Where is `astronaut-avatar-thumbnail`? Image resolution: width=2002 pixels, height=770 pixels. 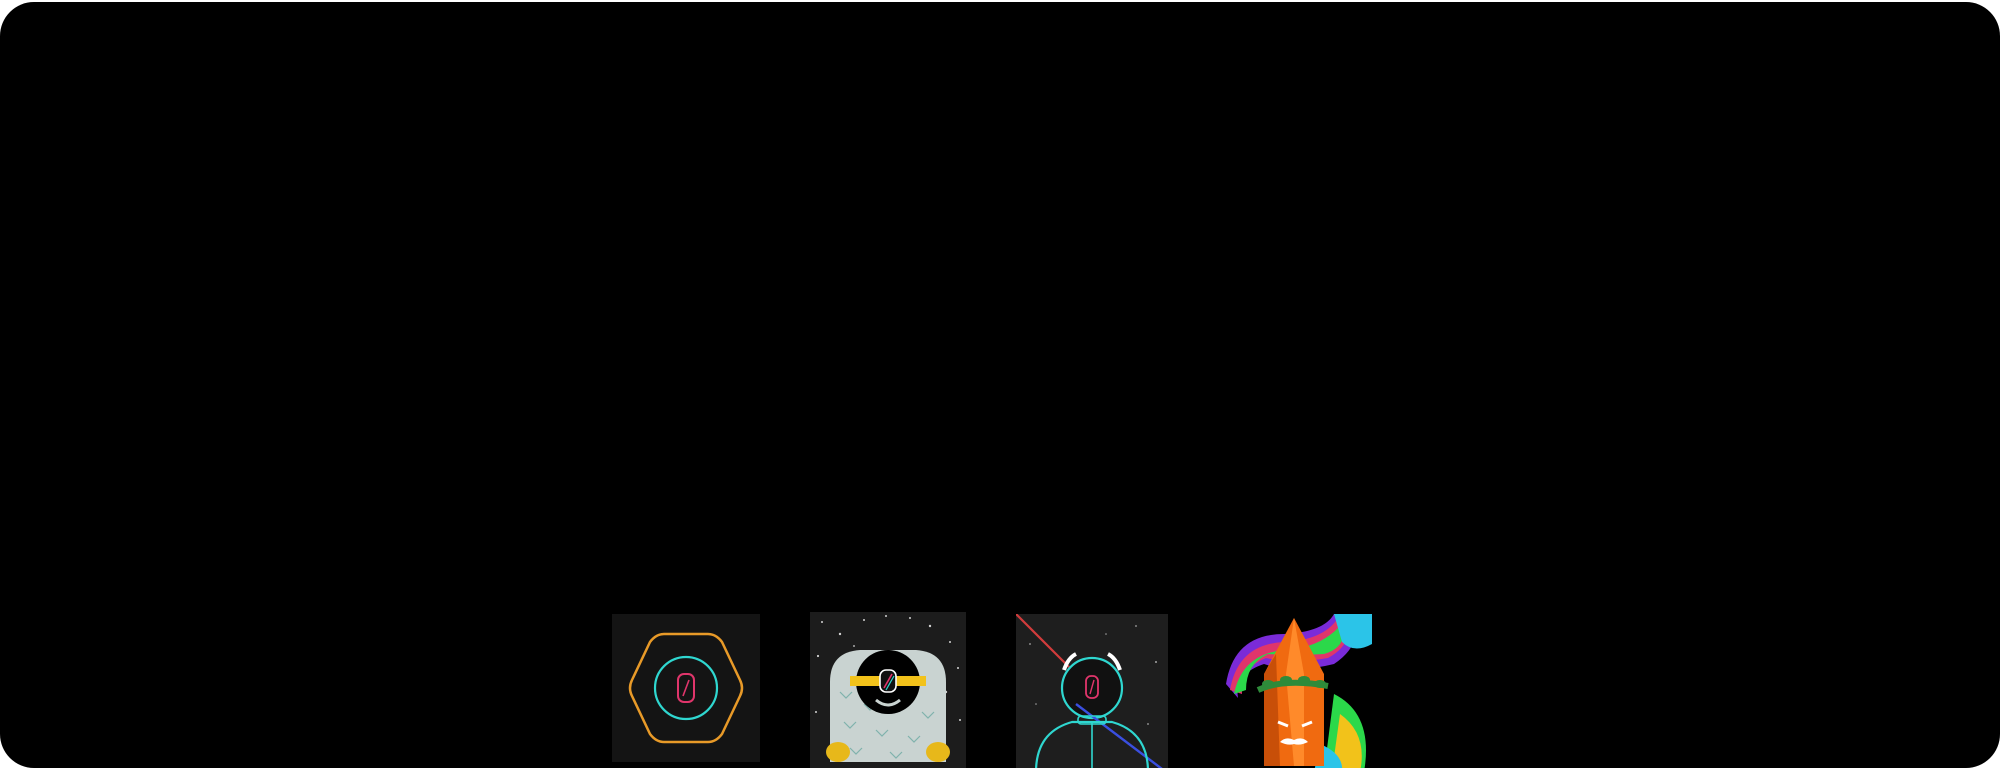 astronaut-avatar-thumbnail is located at coordinates (1092, 691).